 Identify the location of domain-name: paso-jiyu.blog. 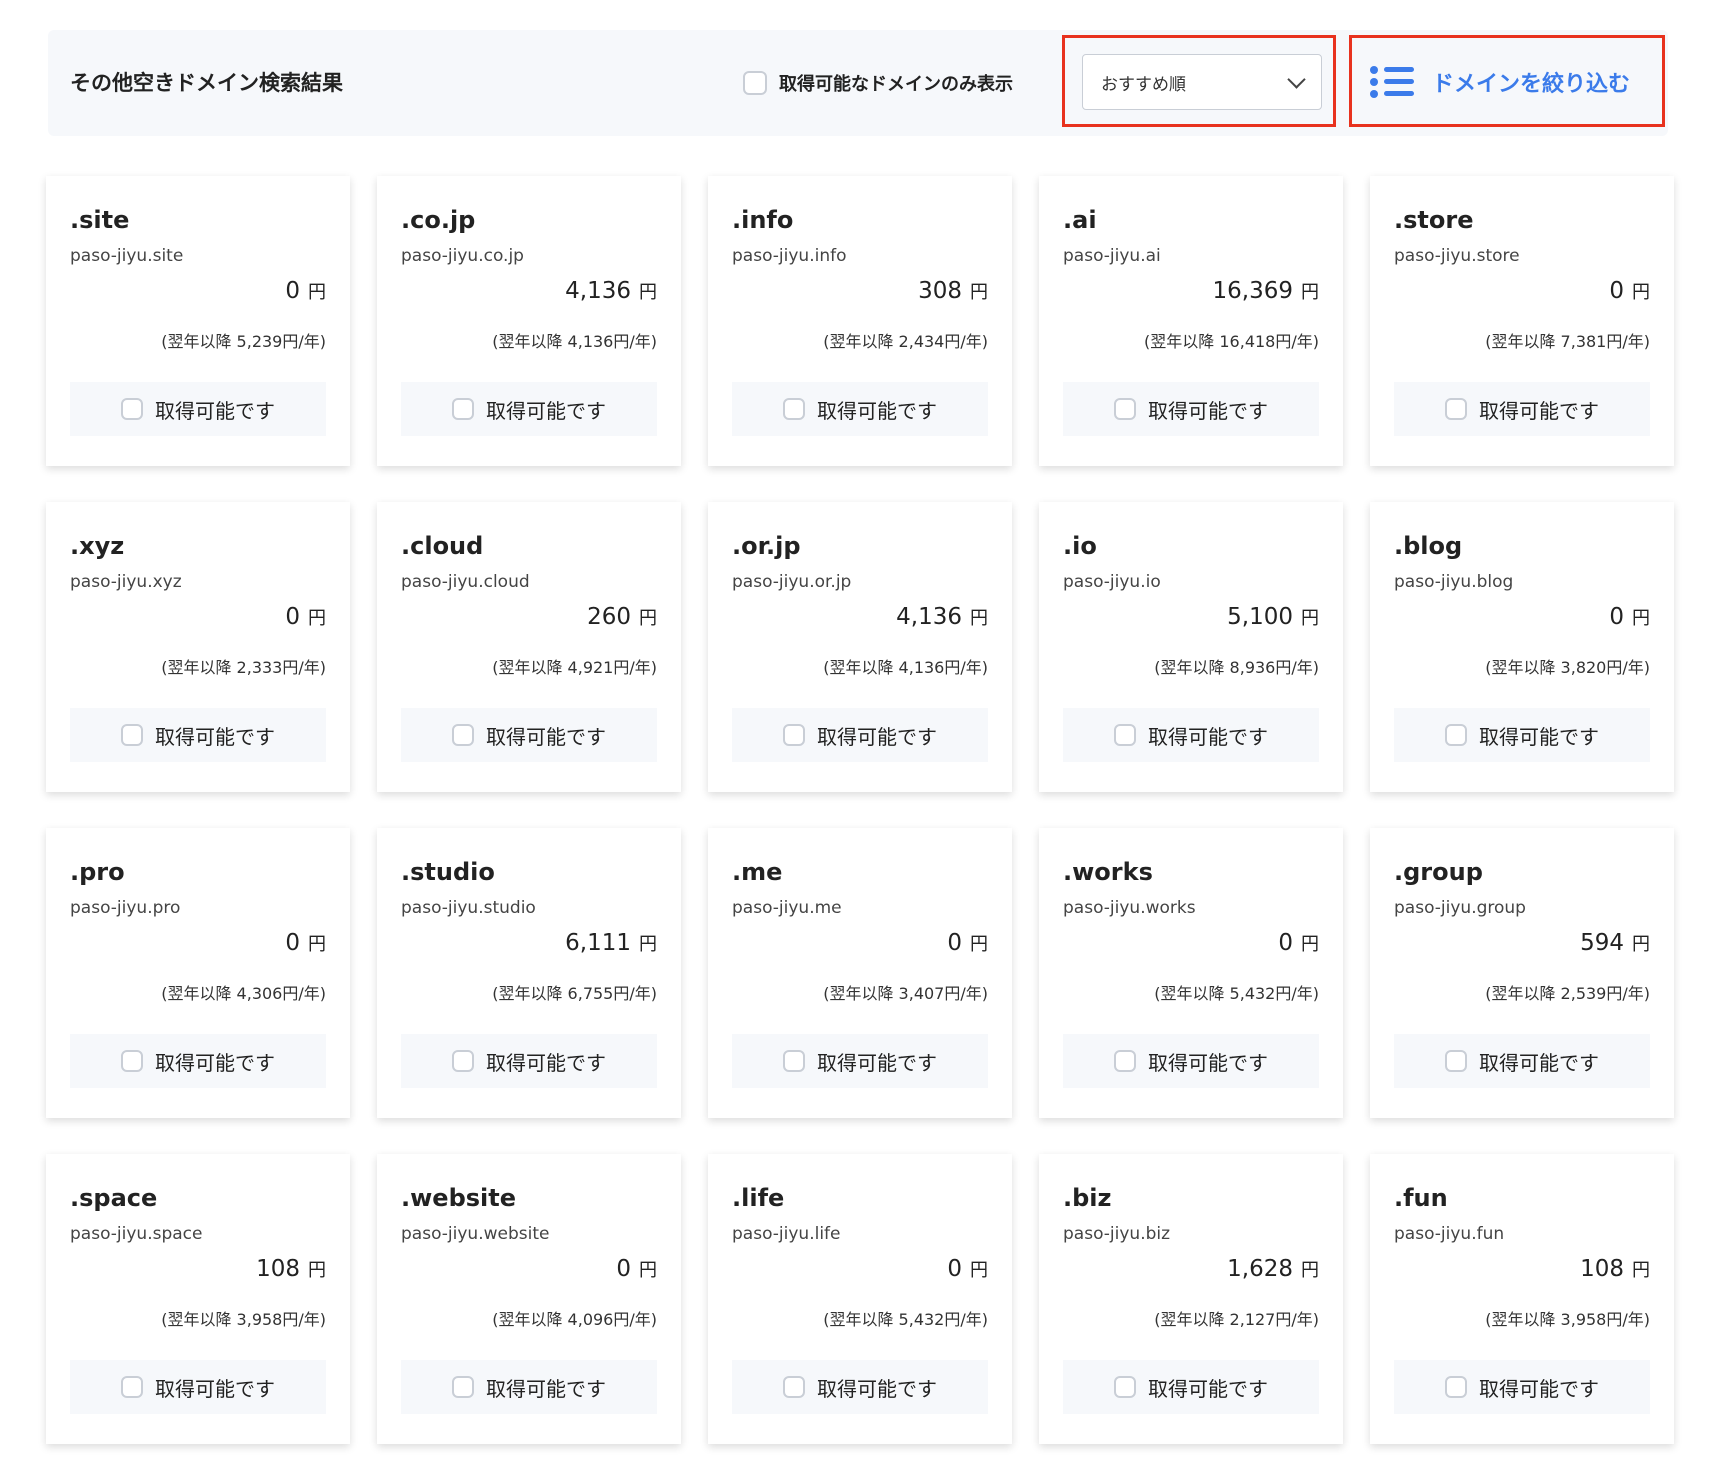
(1454, 582).